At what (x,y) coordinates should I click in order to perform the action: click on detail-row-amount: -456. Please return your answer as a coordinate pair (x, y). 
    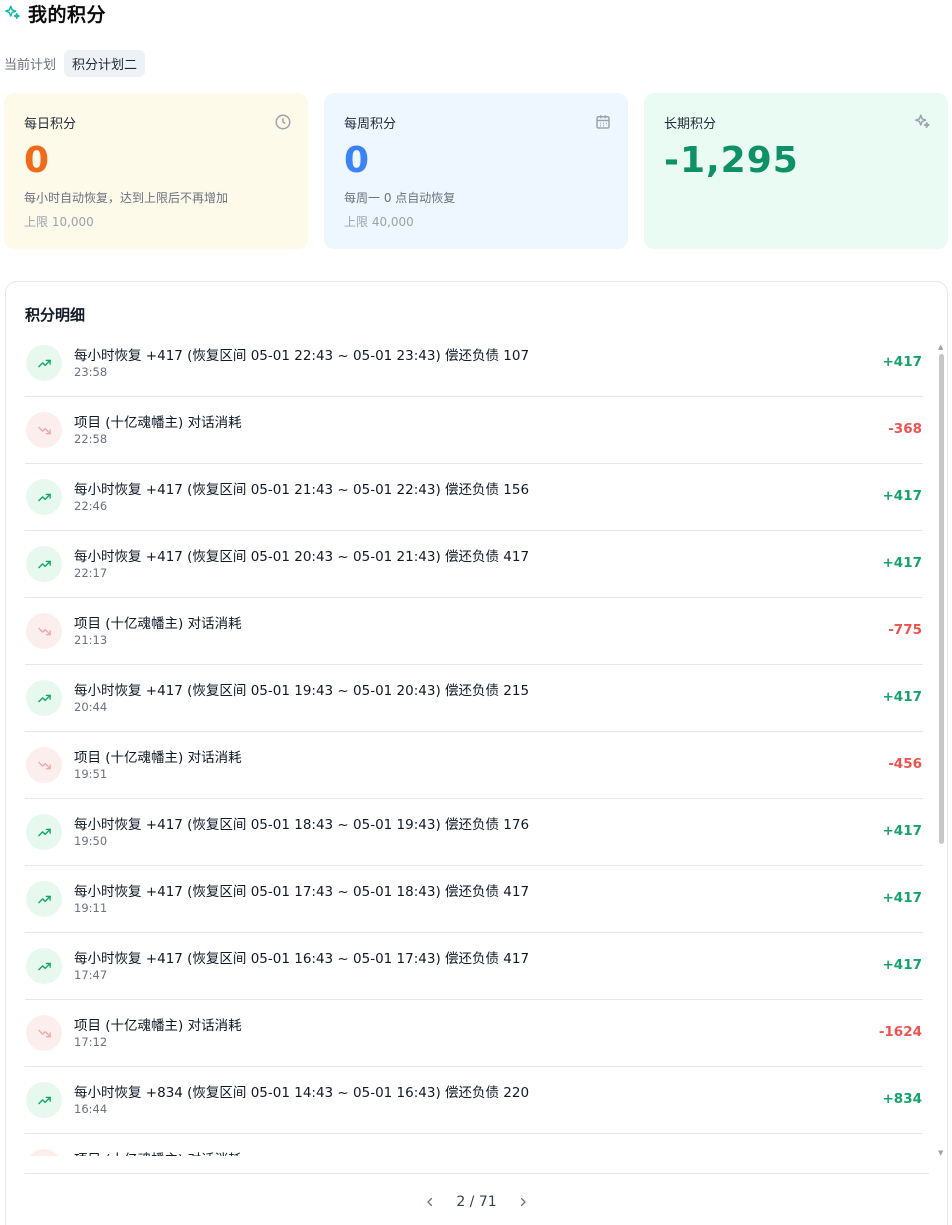
    Looking at the image, I should click on (905, 764).